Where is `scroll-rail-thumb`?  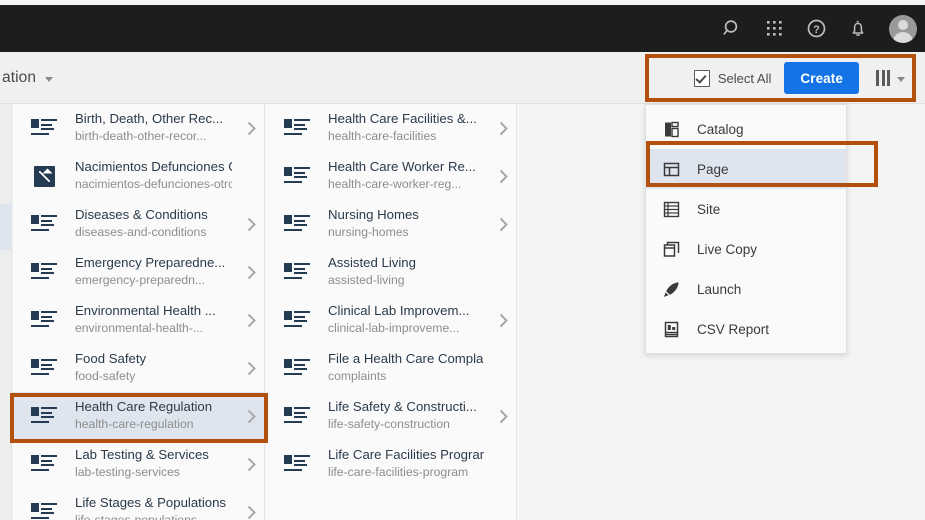
scroll-rail-thumb is located at coordinates (6, 227).